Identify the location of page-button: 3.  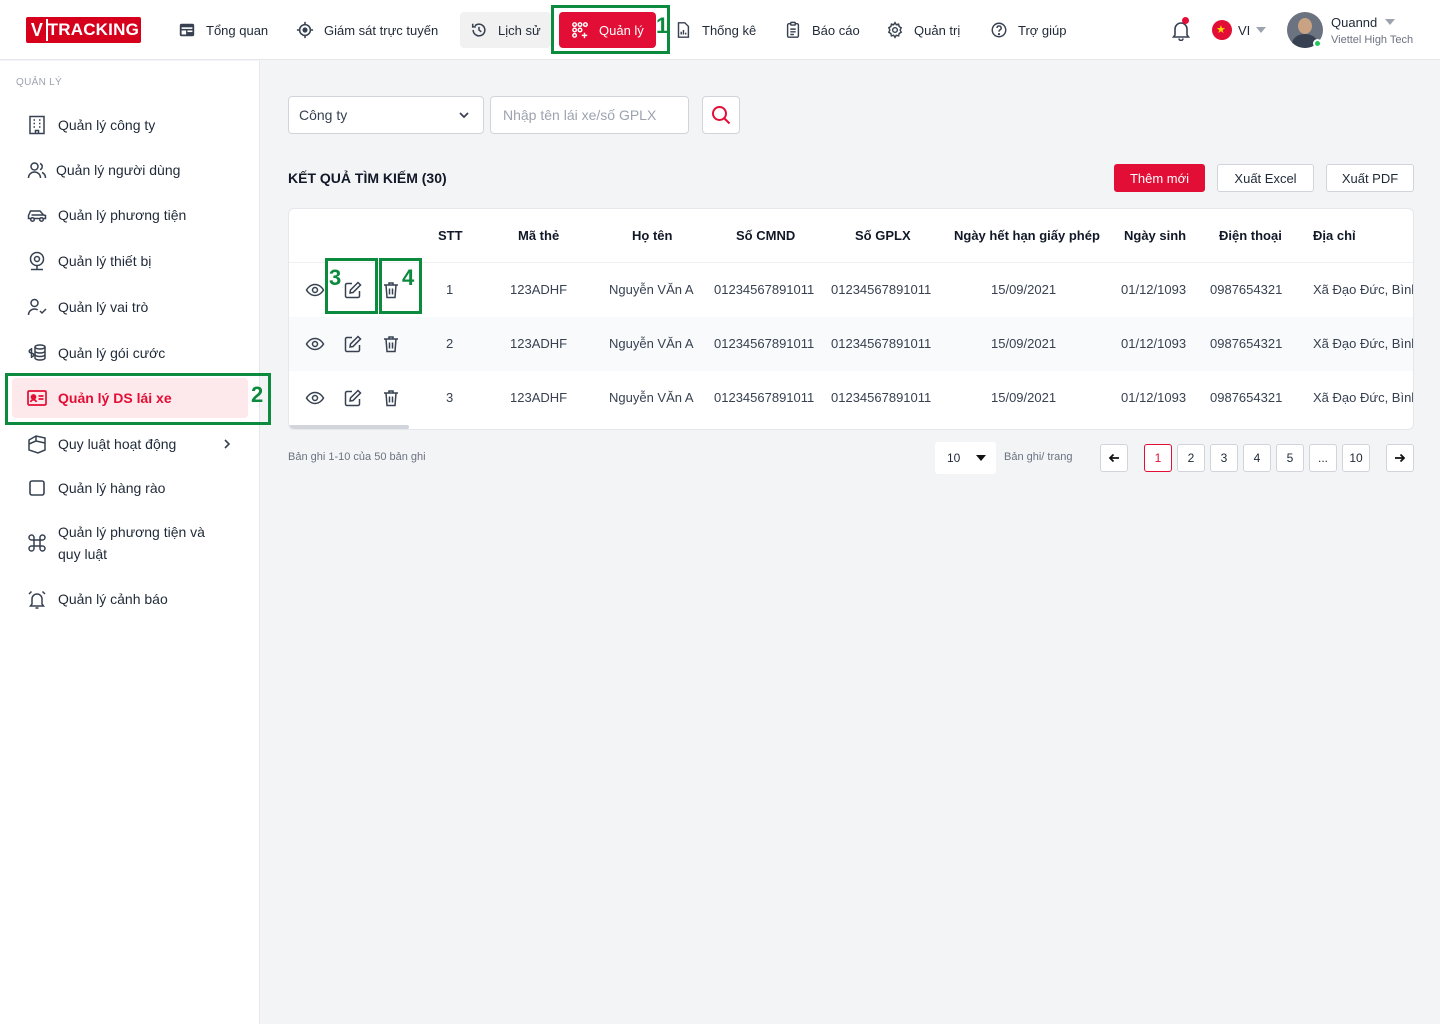
(1224, 458).